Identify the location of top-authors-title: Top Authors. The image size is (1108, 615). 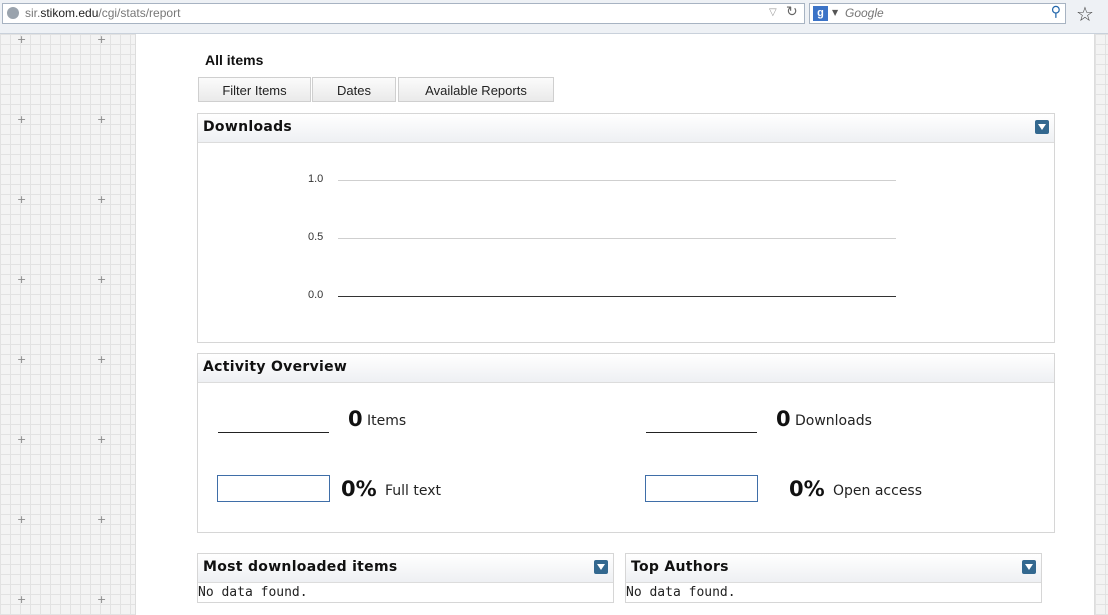
(680, 567).